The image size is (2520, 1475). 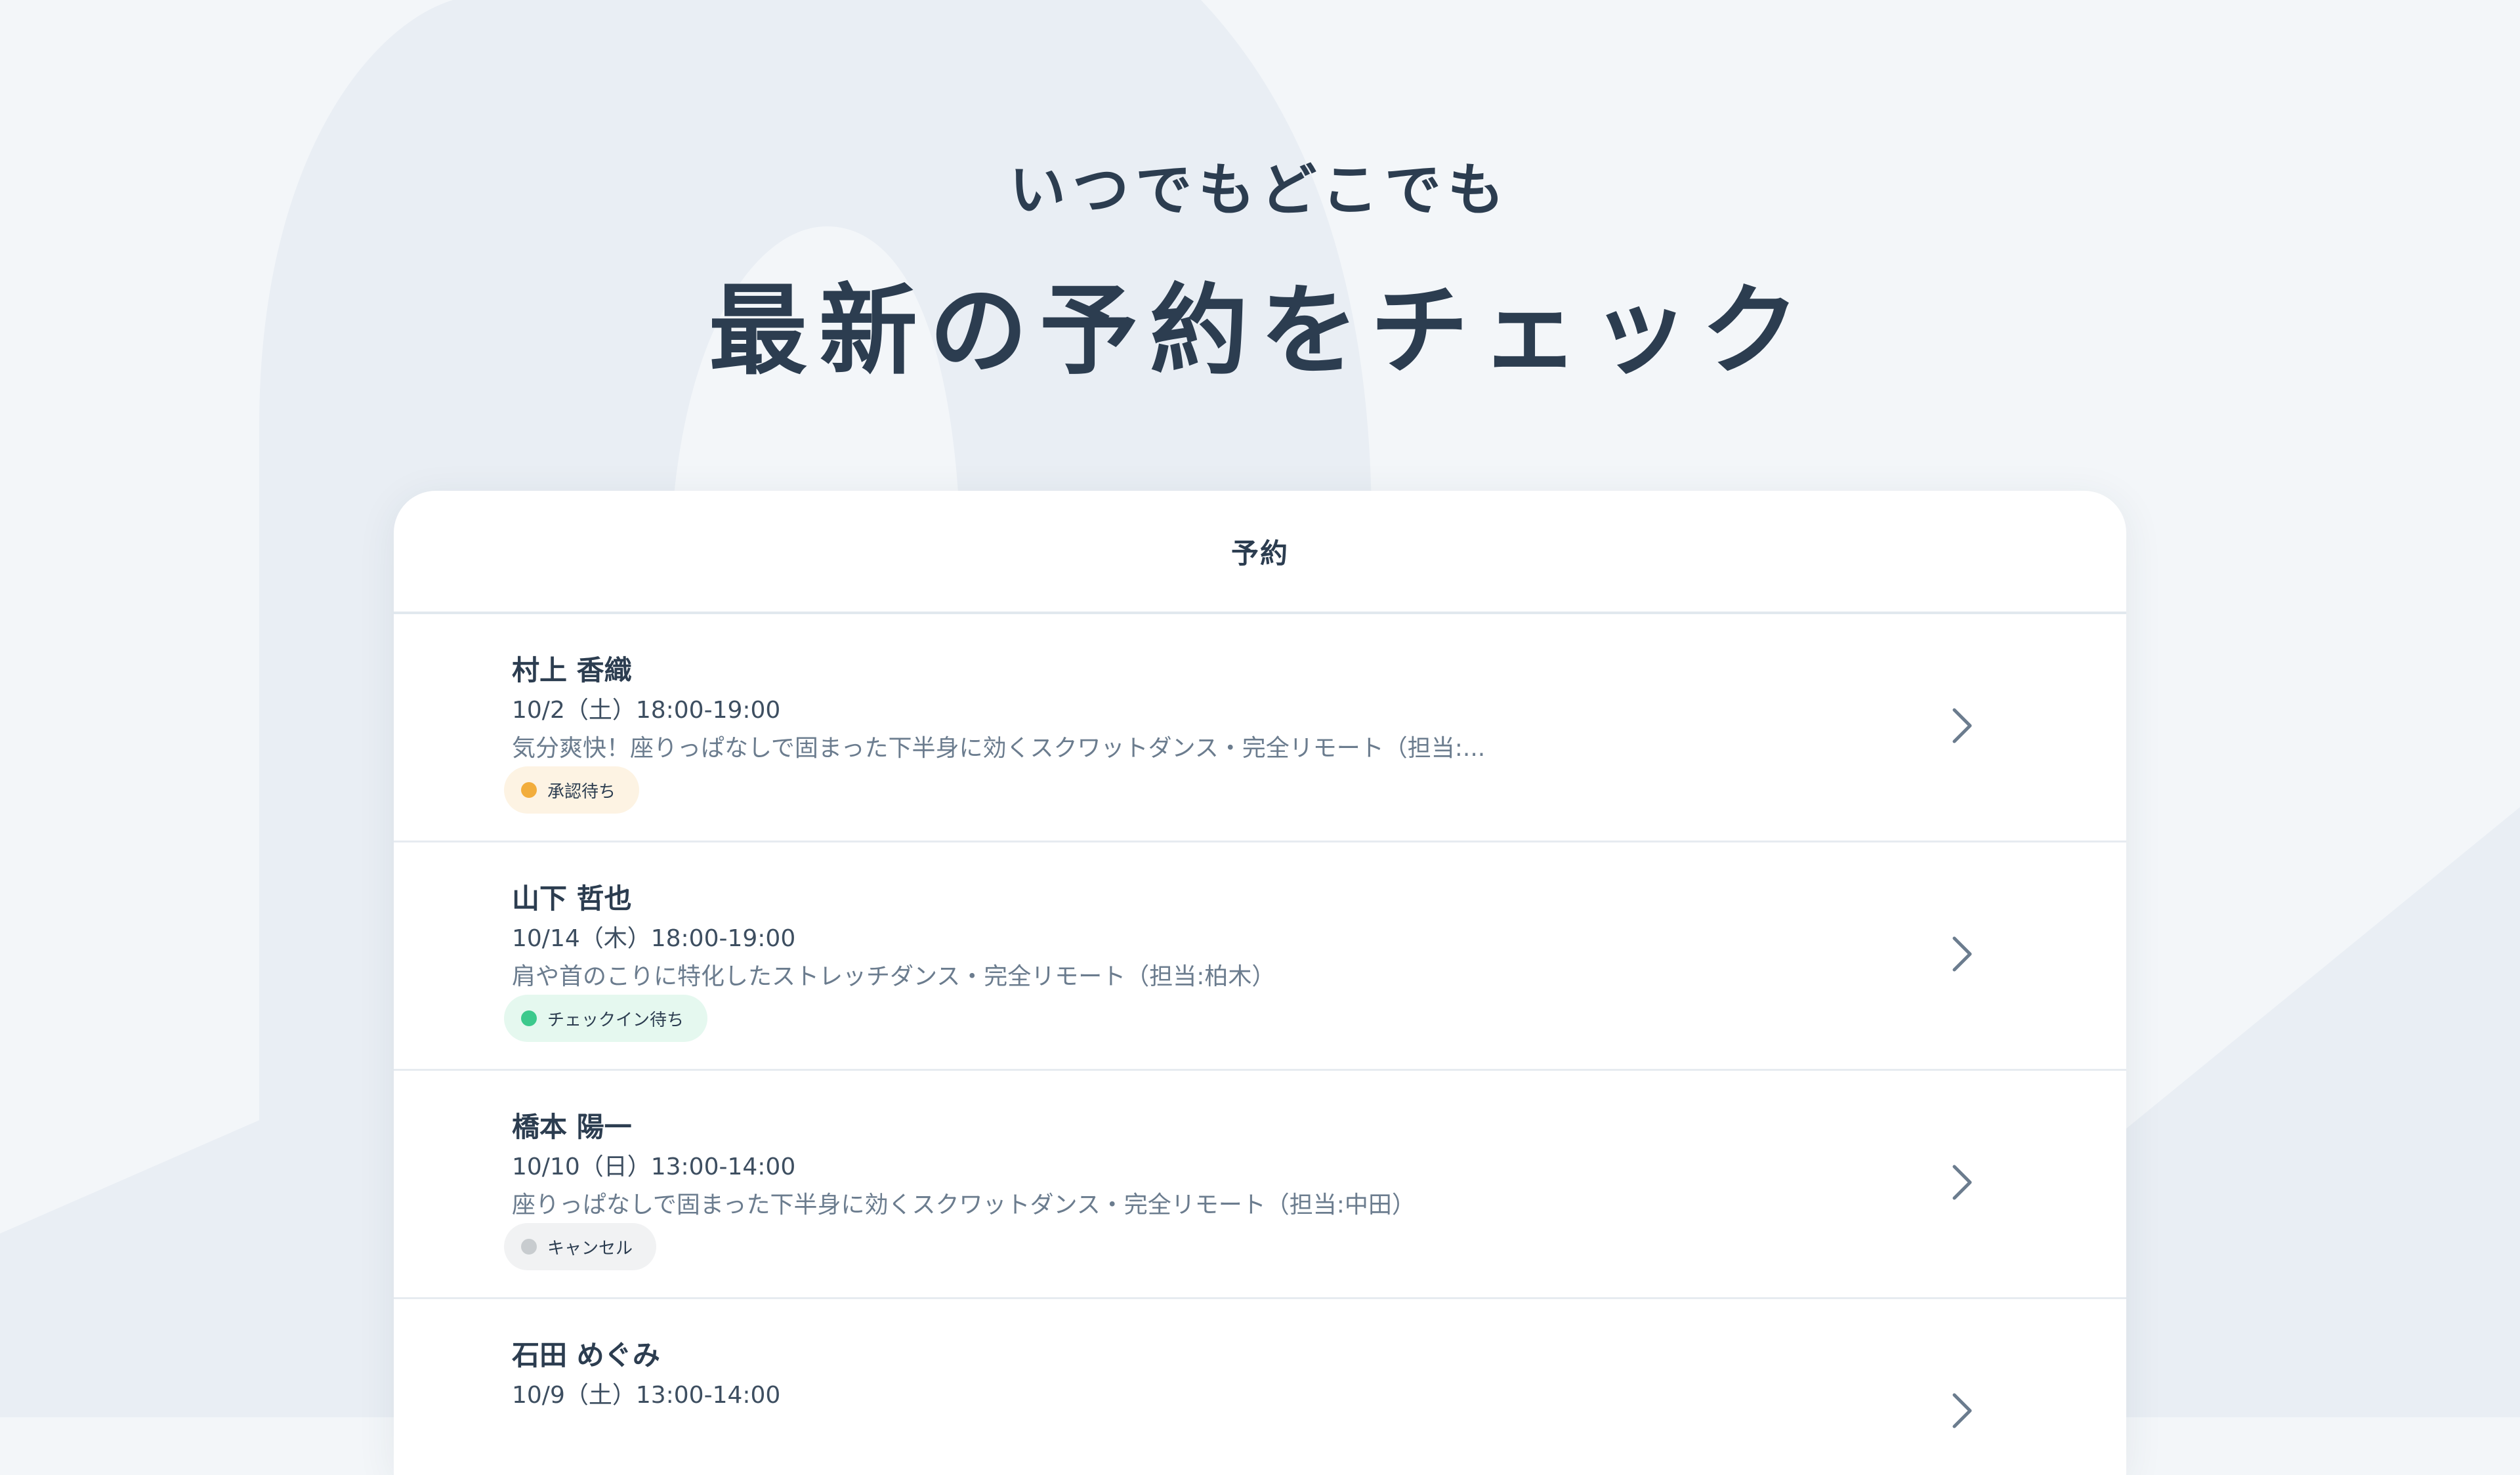 What do you see at coordinates (1260, 1387) in the screenshot?
I see `reservation-row: 石田 めぐみ 10/9（土）13:00-14:00` at bounding box center [1260, 1387].